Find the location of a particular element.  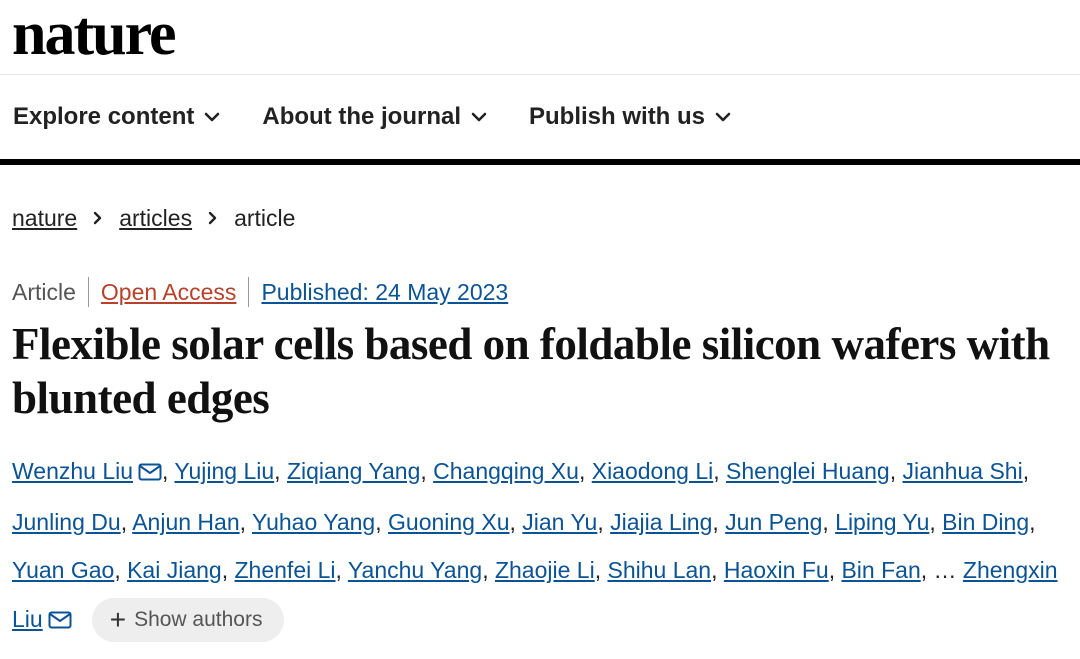

nav-label: Explore content is located at coordinates (104, 116).